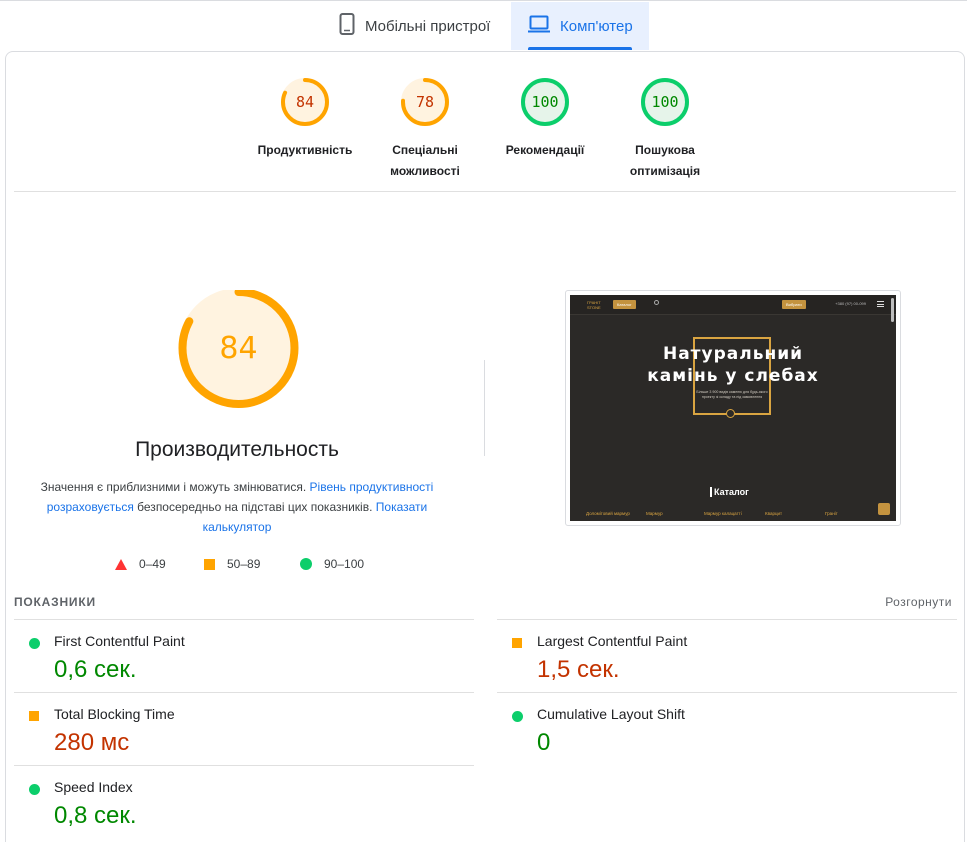 The width and height of the screenshot is (967, 842). What do you see at coordinates (665, 160) in the screenshot?
I see `gauge-label: Пошукова оптимізація` at bounding box center [665, 160].